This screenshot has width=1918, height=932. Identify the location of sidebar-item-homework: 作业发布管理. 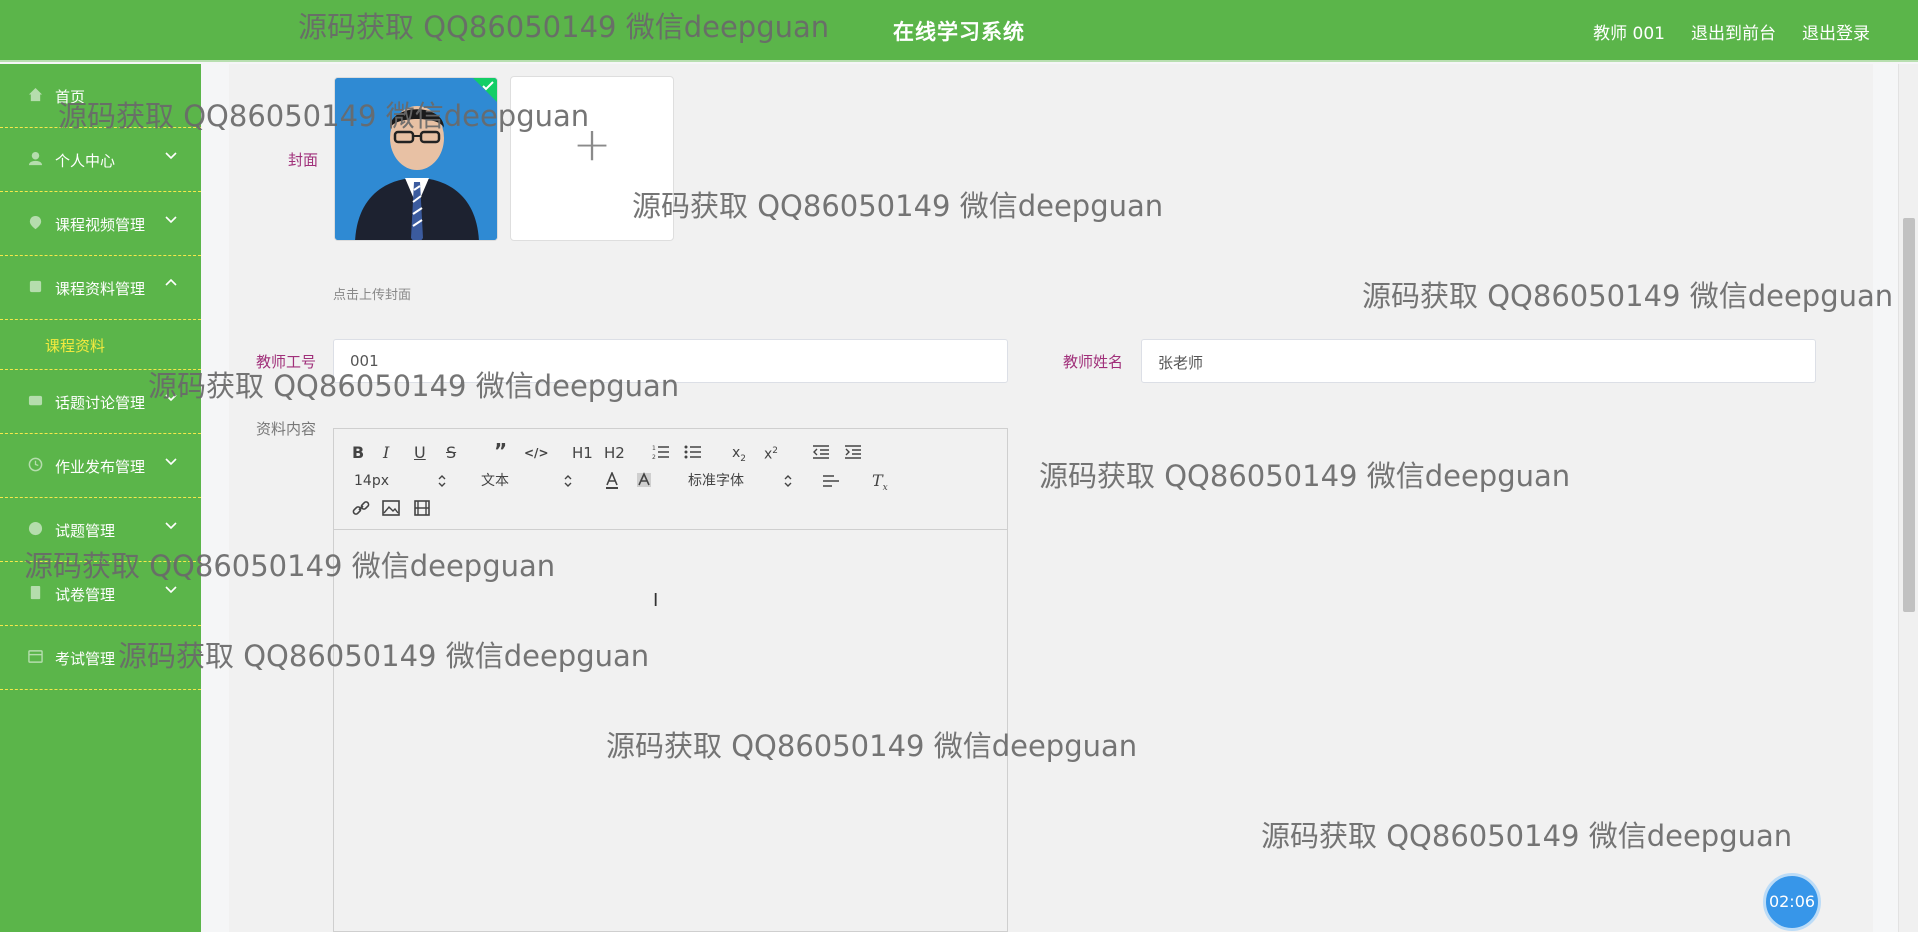
(100, 466).